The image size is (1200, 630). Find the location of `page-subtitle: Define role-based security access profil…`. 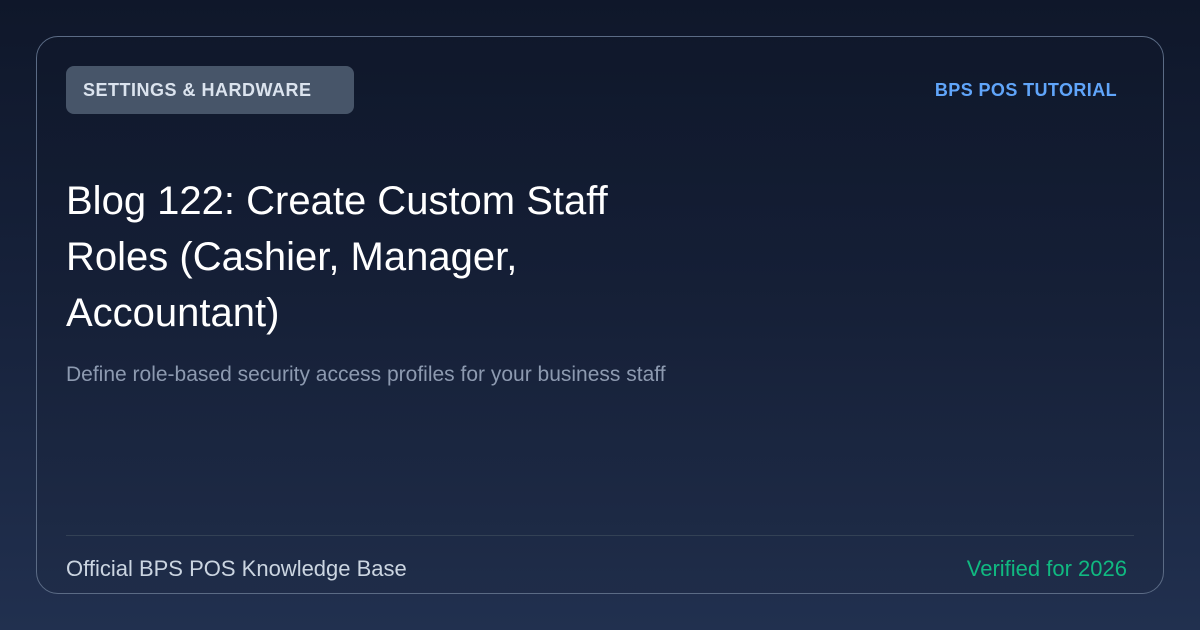

page-subtitle: Define role-based security access profil… is located at coordinates (366, 374).